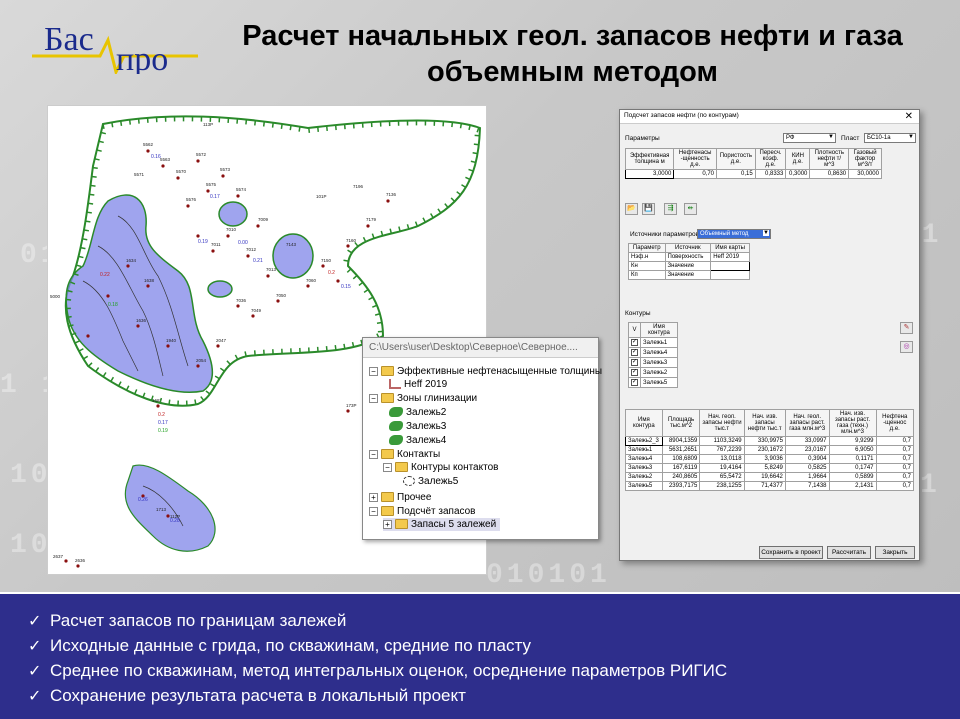 The width and height of the screenshot is (960, 719). What do you see at coordinates (163, 423) in the screenshot?
I see `svg-text: 0.17` at bounding box center [163, 423].